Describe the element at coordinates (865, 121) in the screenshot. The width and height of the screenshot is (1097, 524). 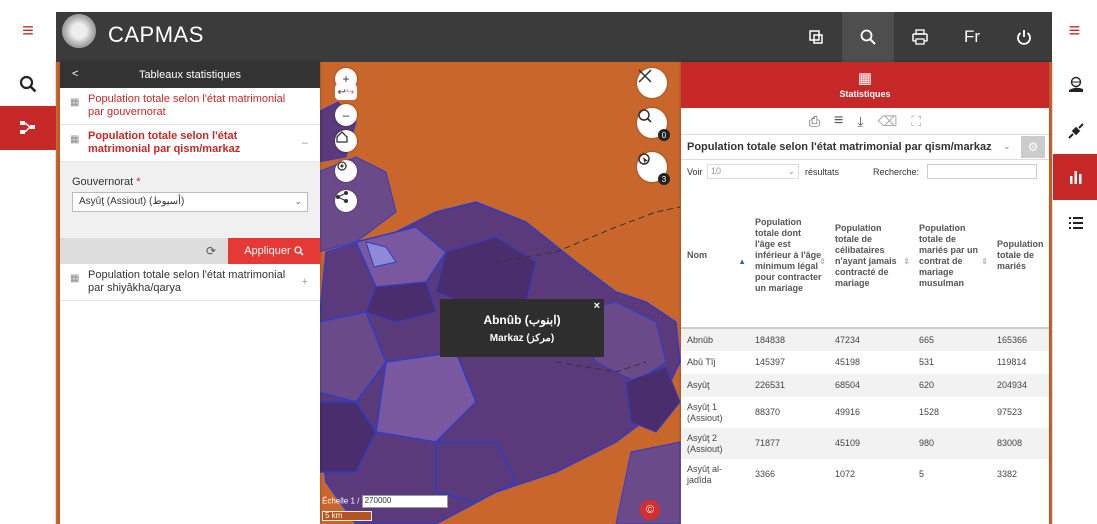
I see `statistics-toolbar: ⎙ ≡ ⤓ ⌫ ⛶` at that location.